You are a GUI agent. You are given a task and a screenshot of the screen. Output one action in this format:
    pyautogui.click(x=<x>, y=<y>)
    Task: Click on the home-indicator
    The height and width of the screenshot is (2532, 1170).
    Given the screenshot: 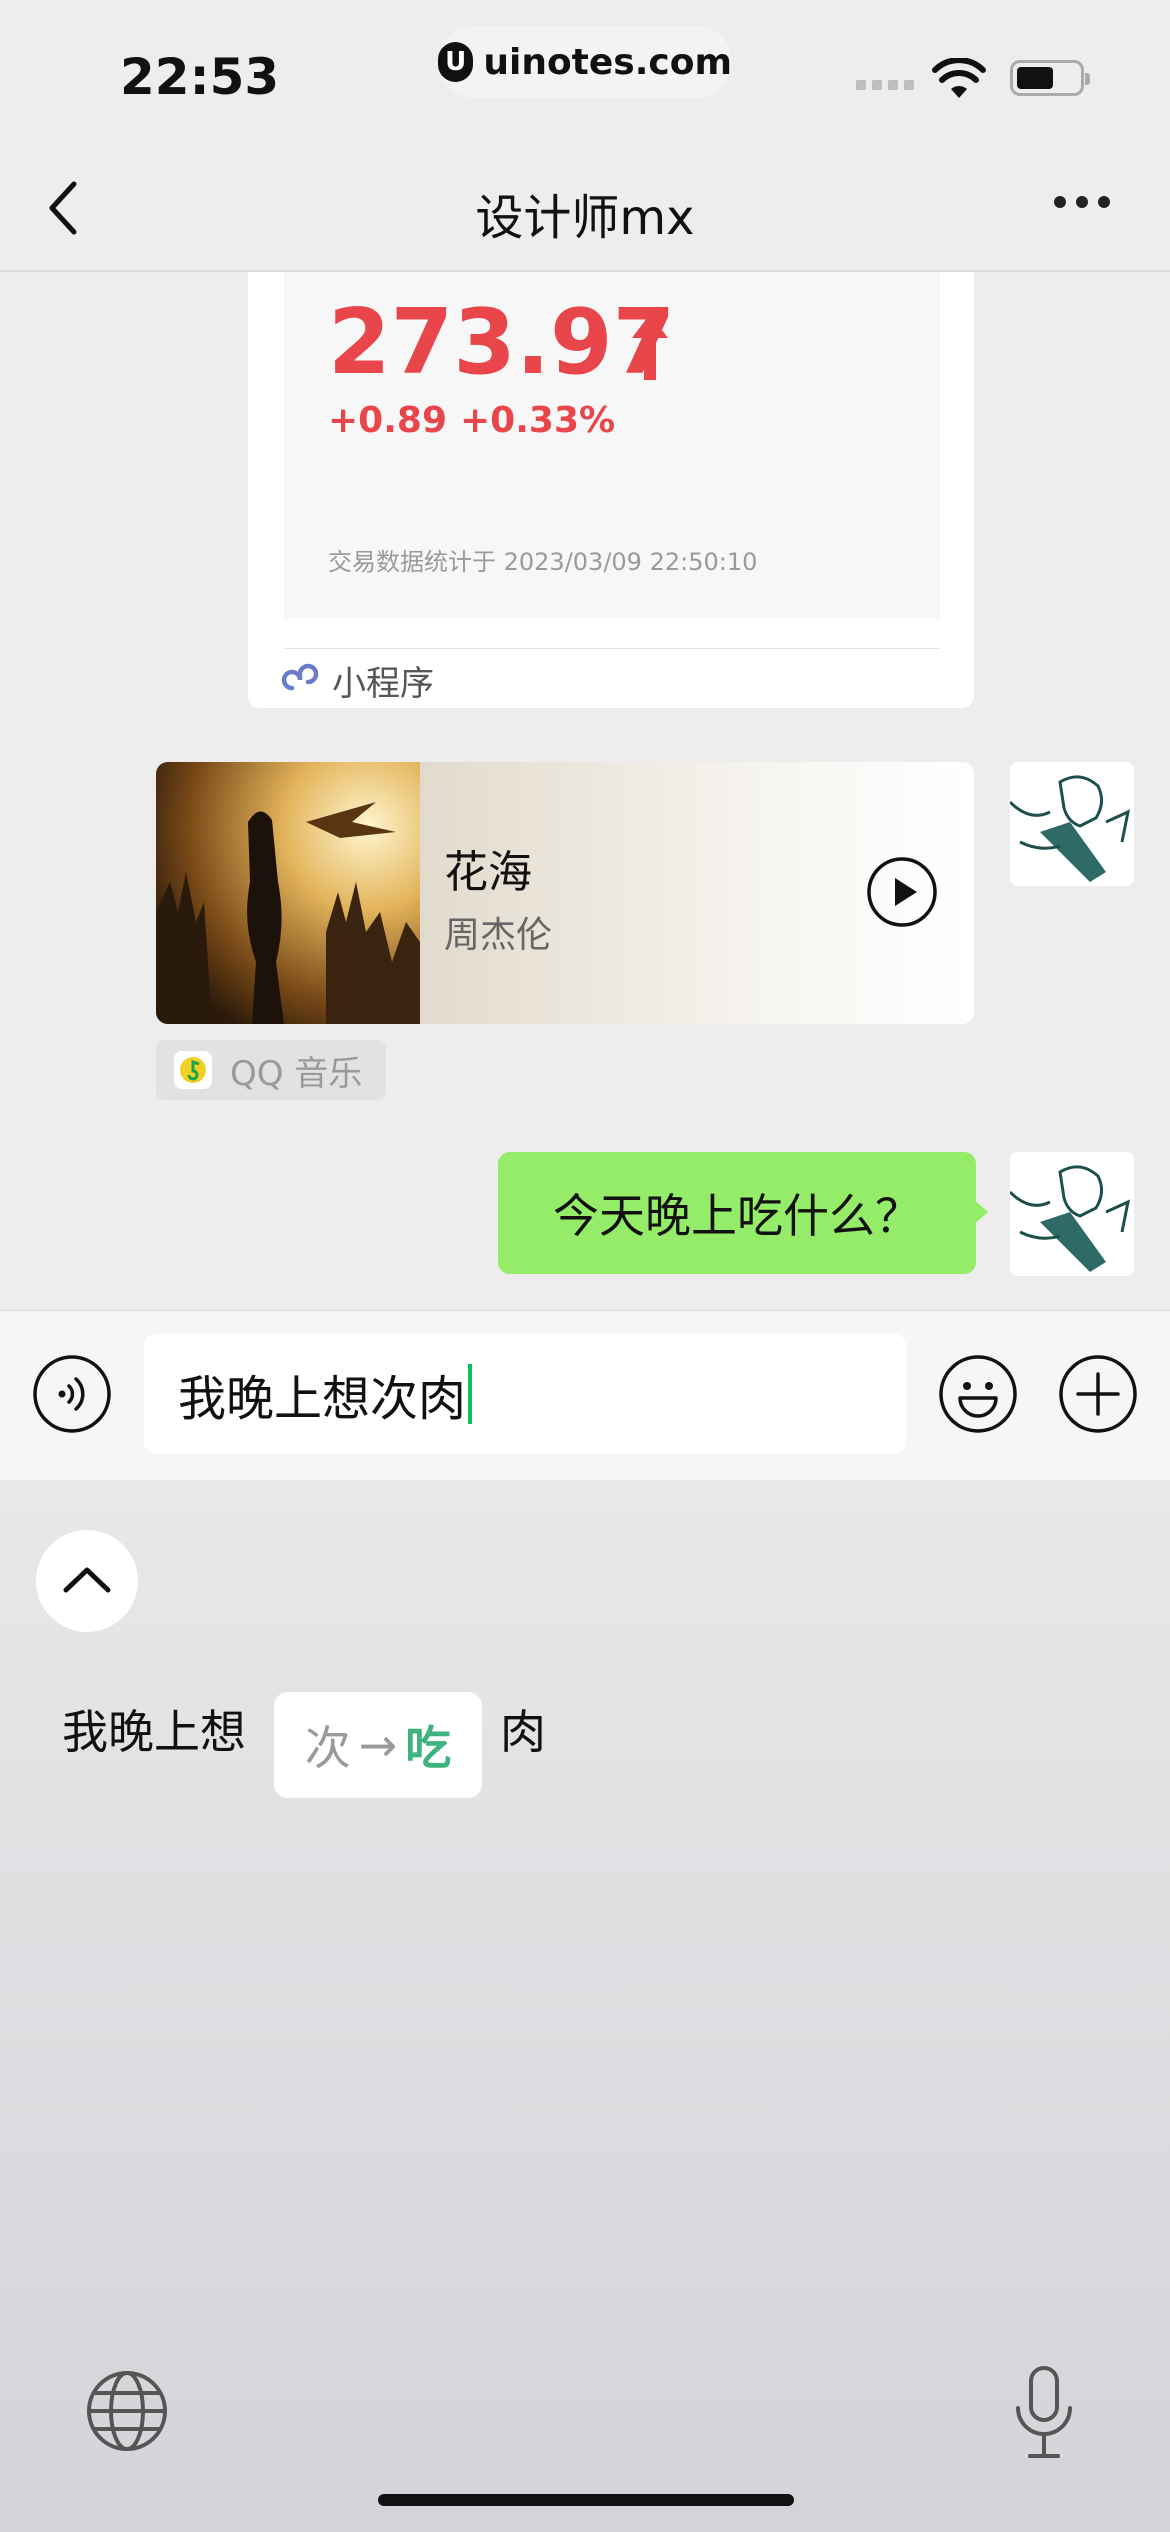 What is the action you would take?
    pyautogui.click(x=586, y=2500)
    